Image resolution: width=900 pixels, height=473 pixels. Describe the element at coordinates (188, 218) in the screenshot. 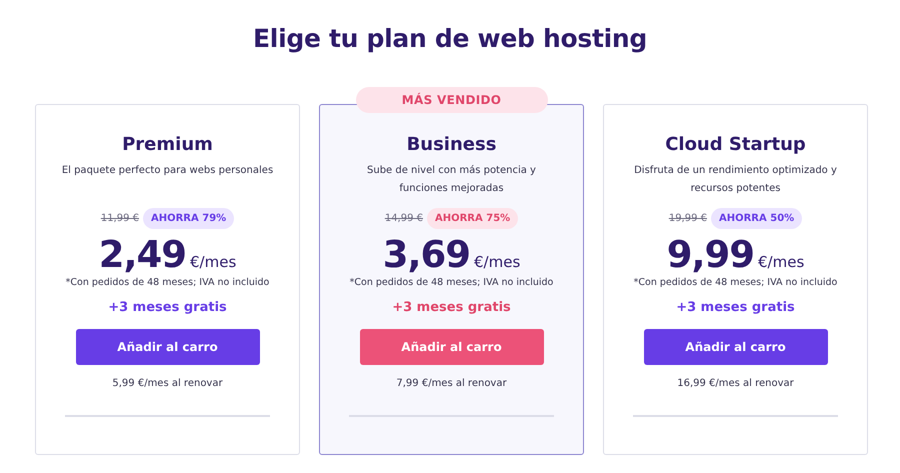

I see `discount-tag: AHORRA 79%` at that location.